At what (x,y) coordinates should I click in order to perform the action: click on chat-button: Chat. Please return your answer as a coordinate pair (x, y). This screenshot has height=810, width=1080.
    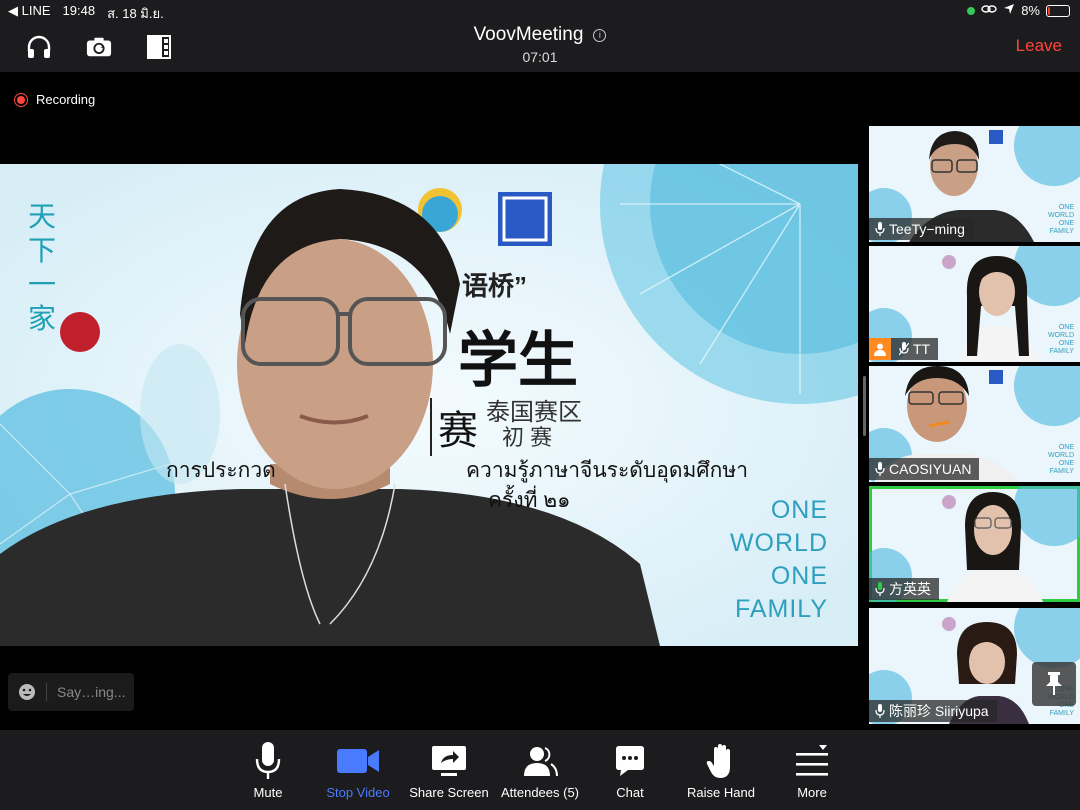
    Looking at the image, I should click on (630, 770).